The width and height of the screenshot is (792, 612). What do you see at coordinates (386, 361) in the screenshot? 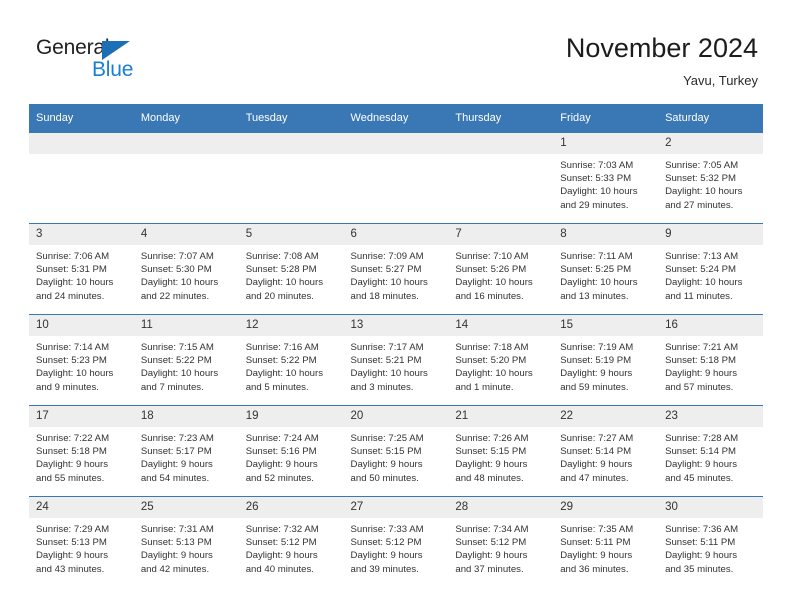
I see `sunset-text: Sunset: 5:21 PM` at bounding box center [386, 361].